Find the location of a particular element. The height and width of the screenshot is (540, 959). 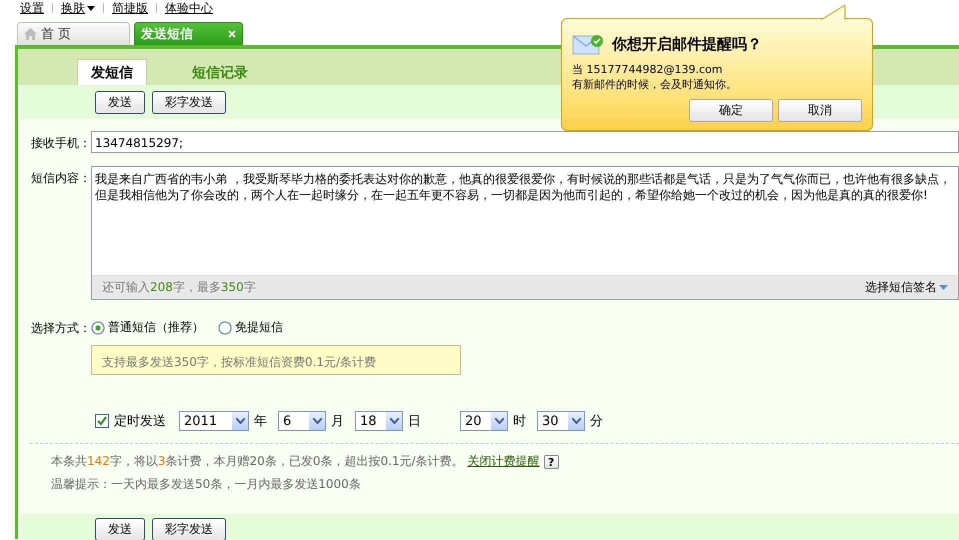

mail-icon is located at coordinates (588, 44).